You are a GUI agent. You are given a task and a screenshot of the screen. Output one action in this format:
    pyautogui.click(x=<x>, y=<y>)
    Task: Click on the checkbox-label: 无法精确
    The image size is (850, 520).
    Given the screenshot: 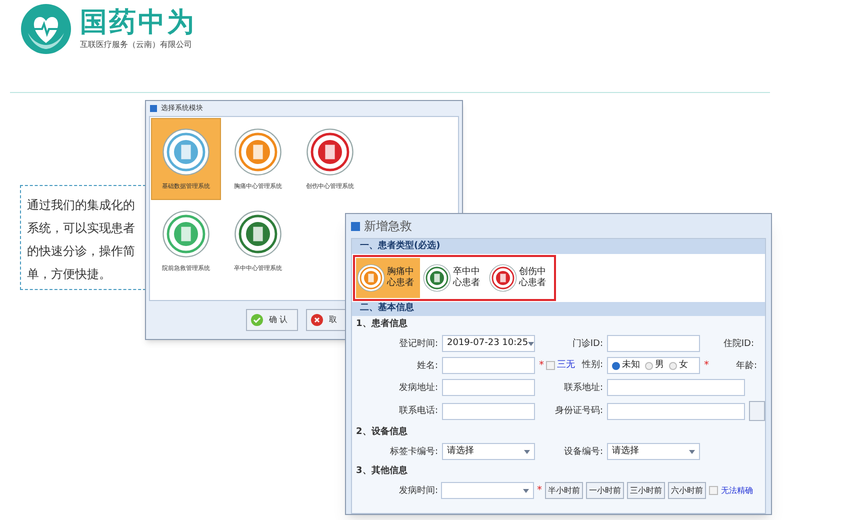 What is the action you would take?
    pyautogui.click(x=737, y=490)
    